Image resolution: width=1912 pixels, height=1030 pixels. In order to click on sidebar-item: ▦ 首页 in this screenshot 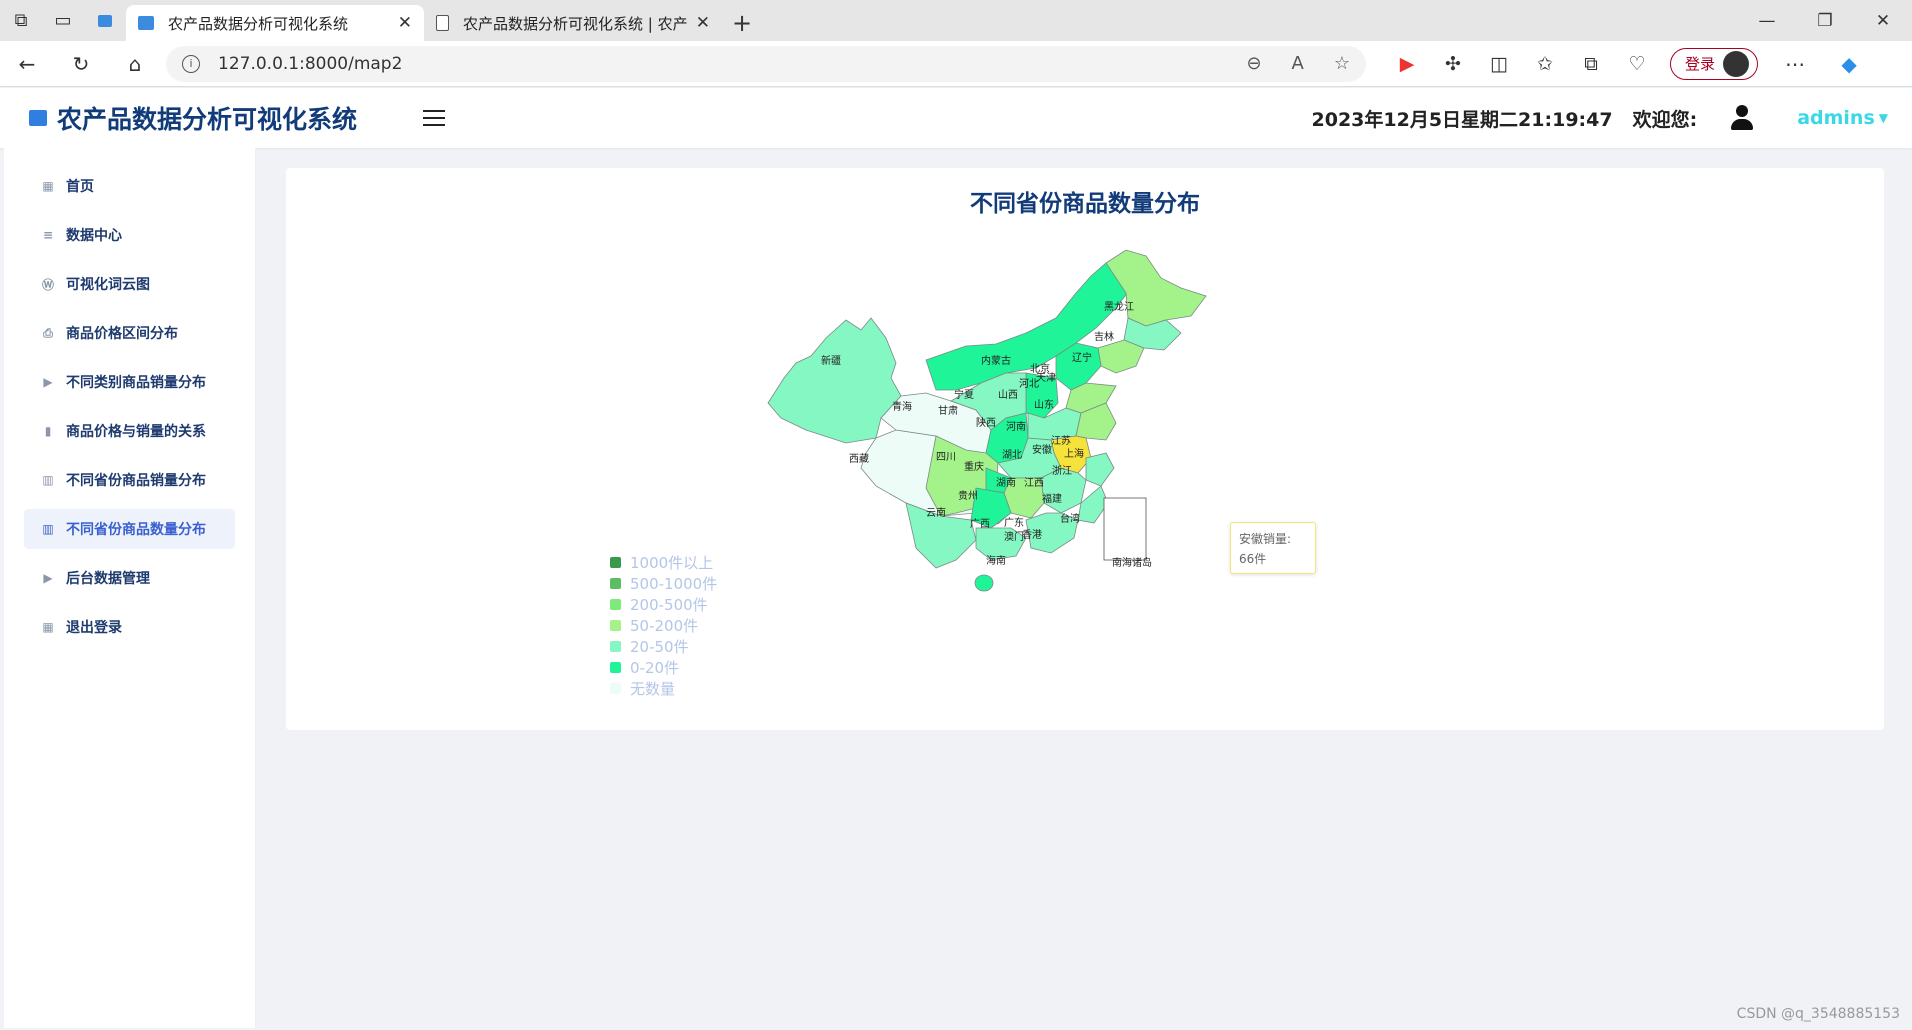, I will do `click(129, 186)`.